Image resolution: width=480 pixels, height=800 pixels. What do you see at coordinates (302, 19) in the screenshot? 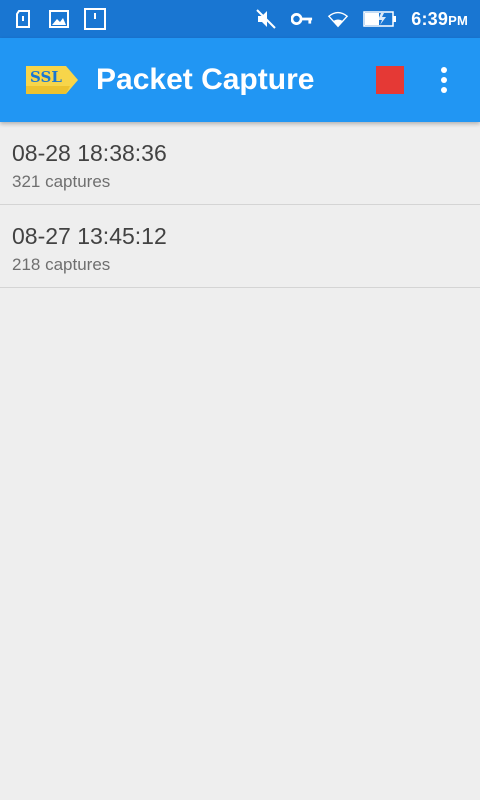
I see `vpn-key-icon` at bounding box center [302, 19].